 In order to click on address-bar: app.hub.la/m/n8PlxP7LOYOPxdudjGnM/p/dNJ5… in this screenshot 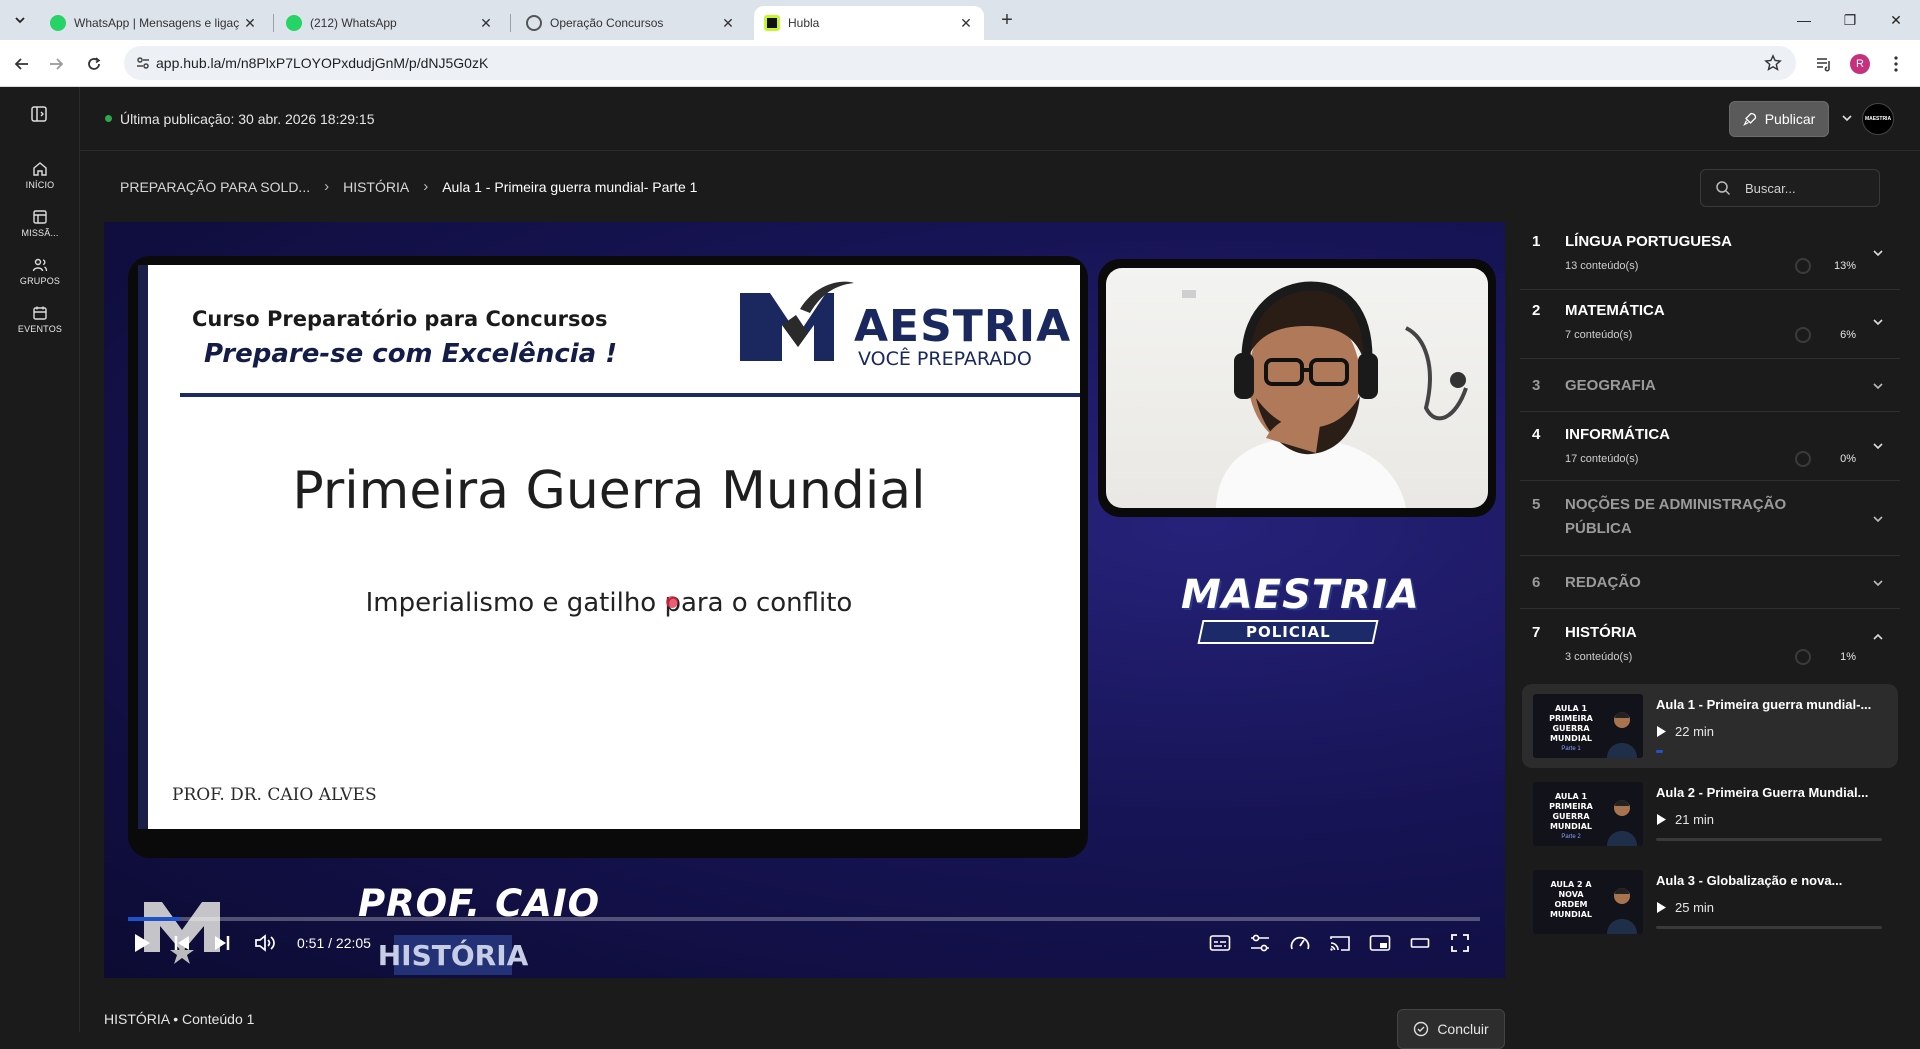, I will do `click(960, 63)`.